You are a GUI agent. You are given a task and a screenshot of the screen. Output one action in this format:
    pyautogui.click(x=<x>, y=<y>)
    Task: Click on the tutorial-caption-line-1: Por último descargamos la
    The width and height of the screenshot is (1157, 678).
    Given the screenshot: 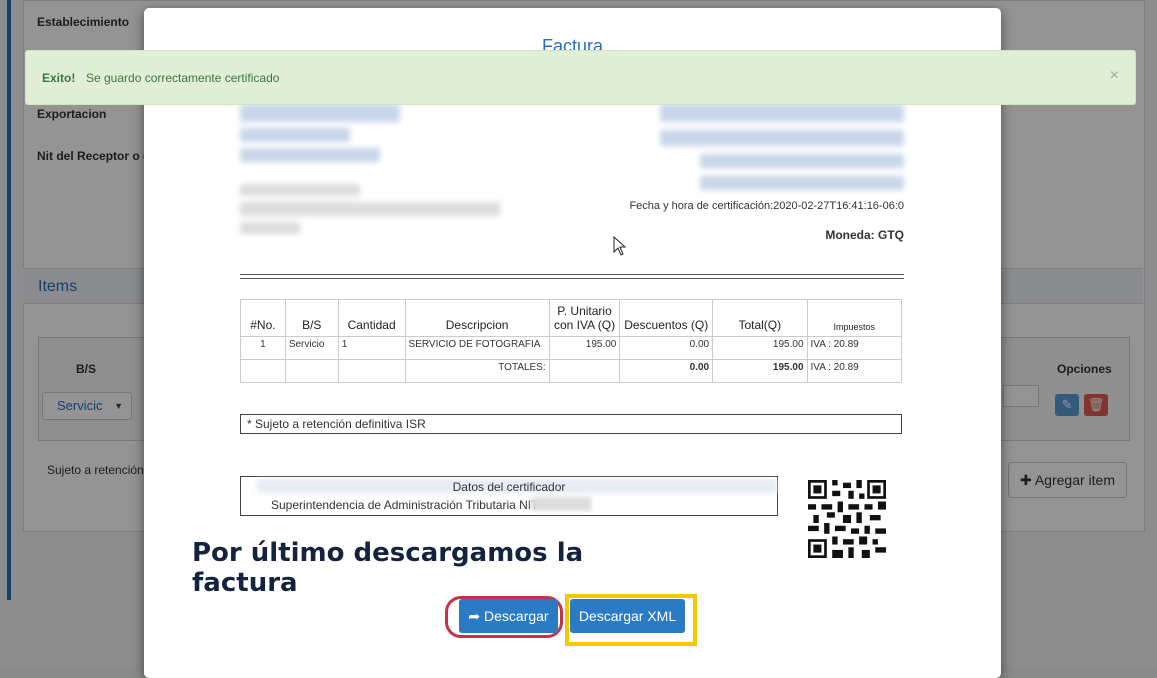 What is the action you would take?
    pyautogui.click(x=388, y=553)
    